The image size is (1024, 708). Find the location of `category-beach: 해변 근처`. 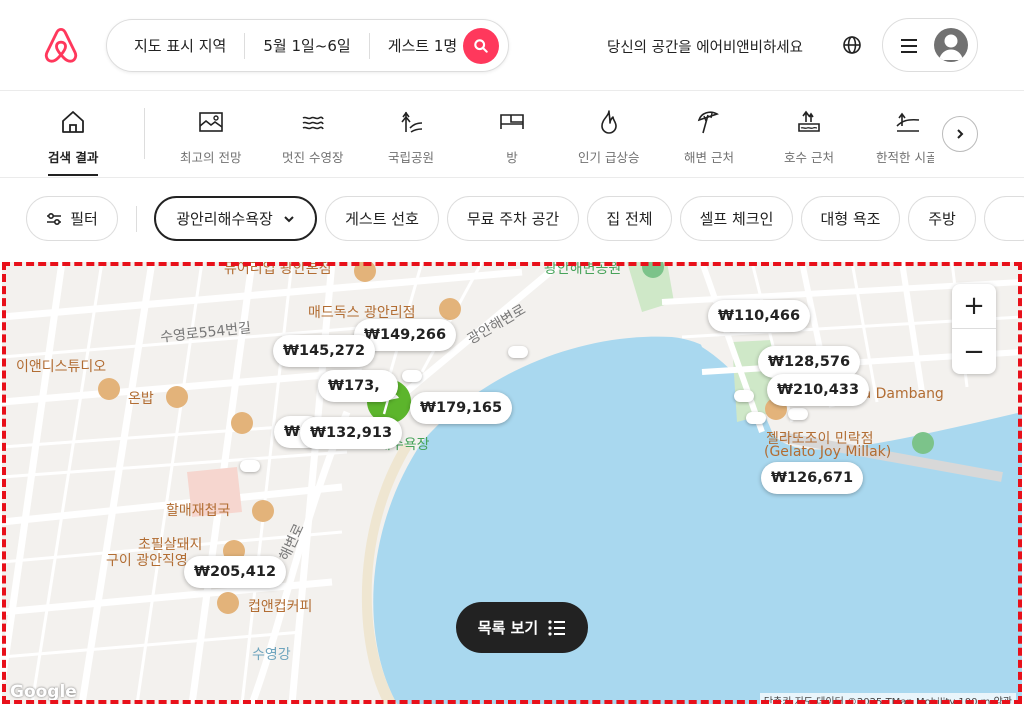

category-beach: 해변 근처 is located at coordinates (709, 140).